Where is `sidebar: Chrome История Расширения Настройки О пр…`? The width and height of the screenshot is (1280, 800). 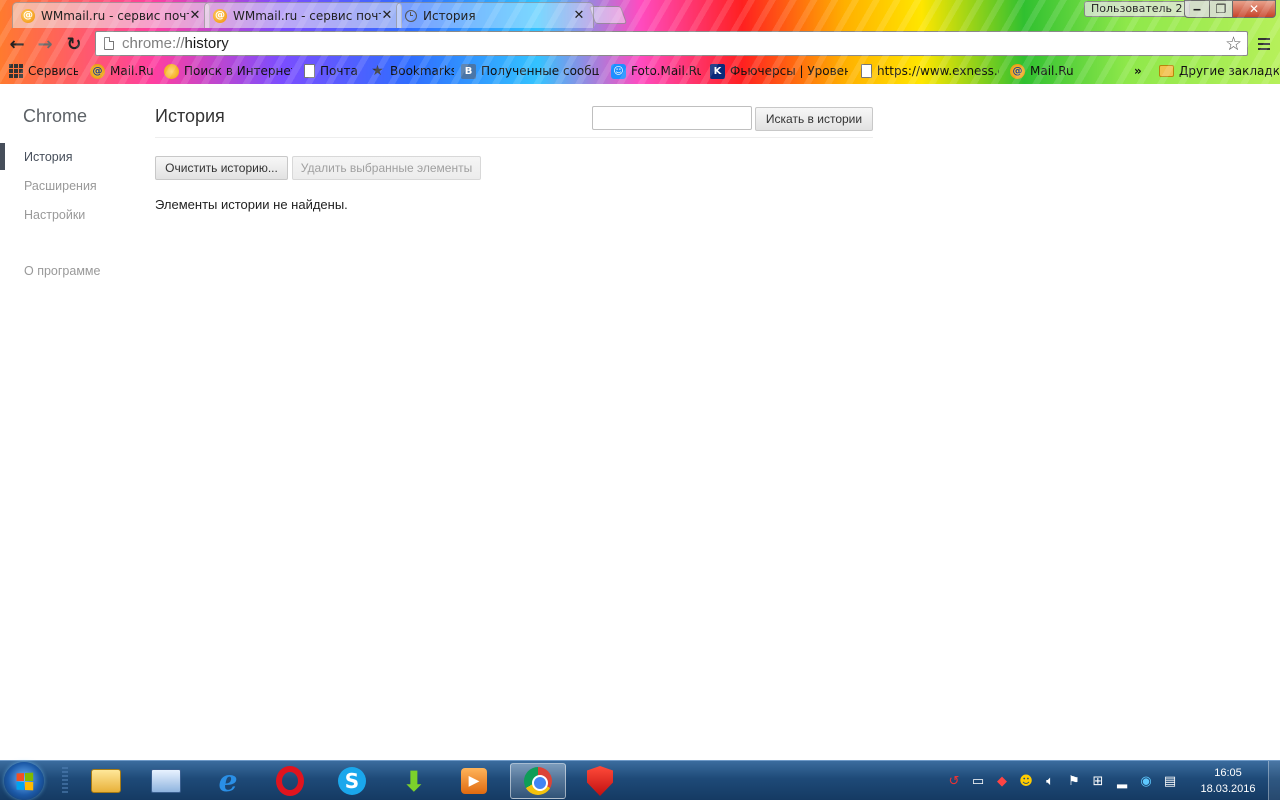 sidebar: Chrome История Расширения Настройки О пр… is located at coordinates (70, 422).